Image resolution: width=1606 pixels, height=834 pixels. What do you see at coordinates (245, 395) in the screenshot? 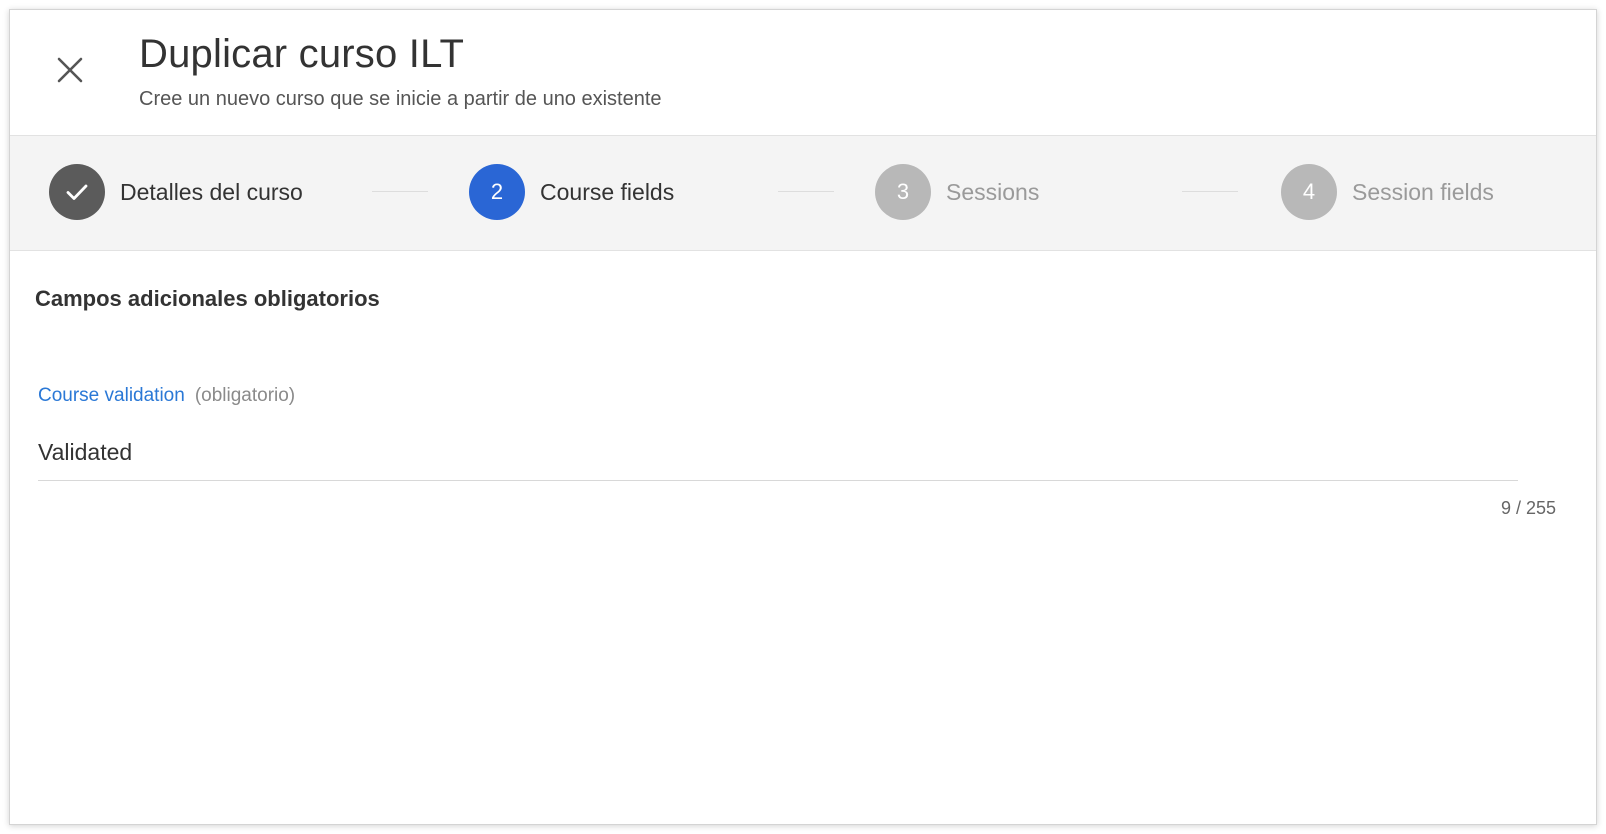
I see `required-note: (obligatorio)` at bounding box center [245, 395].